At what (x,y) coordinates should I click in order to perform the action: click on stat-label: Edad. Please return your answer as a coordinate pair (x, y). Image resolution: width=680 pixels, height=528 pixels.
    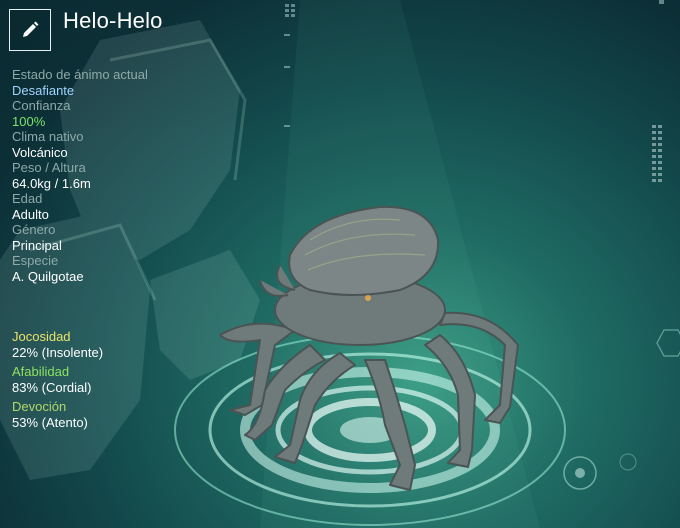
    Looking at the image, I should click on (27, 198).